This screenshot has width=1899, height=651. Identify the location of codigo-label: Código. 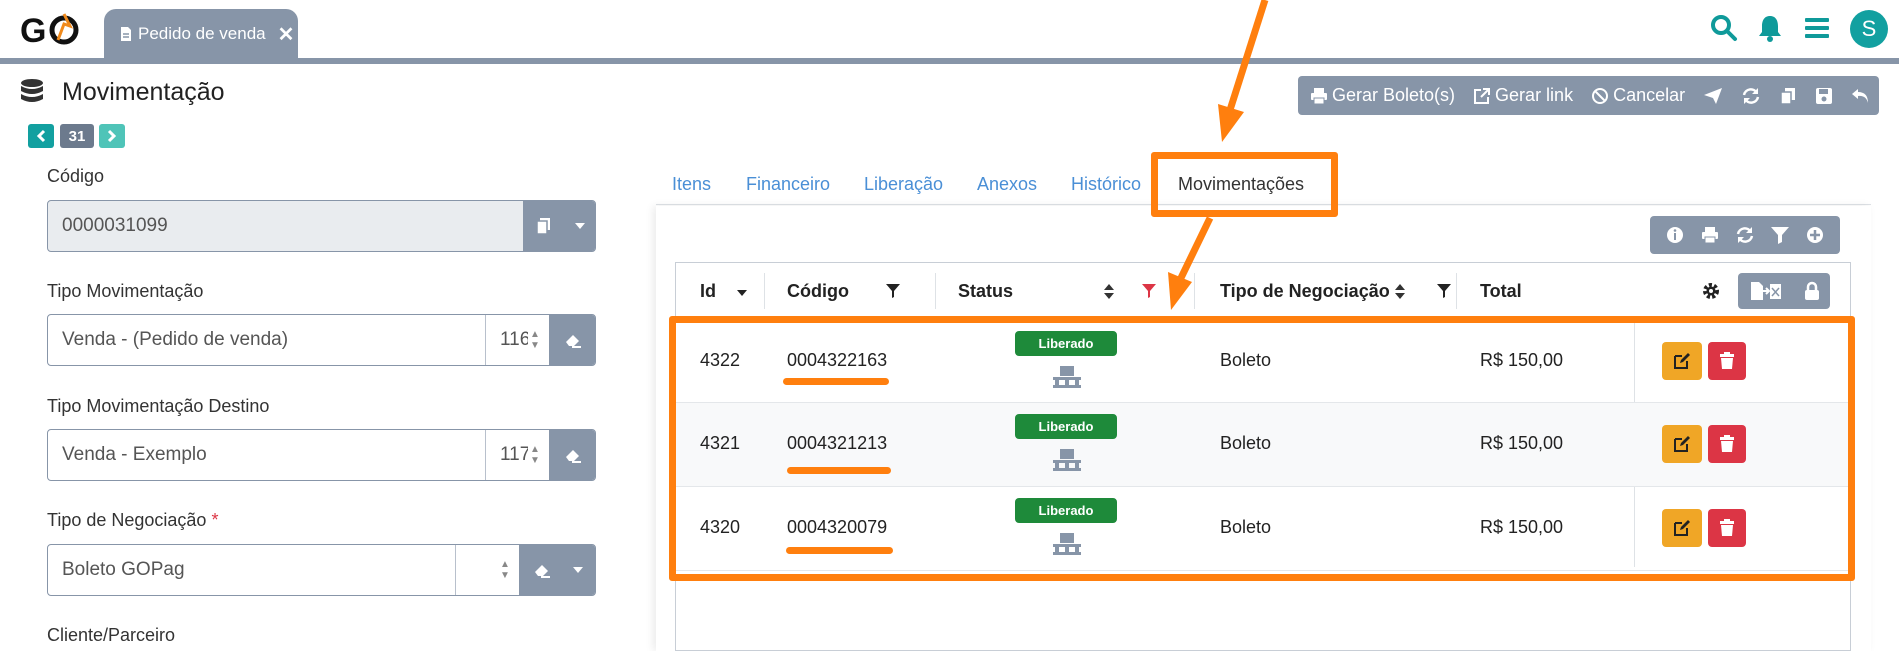
(76, 176).